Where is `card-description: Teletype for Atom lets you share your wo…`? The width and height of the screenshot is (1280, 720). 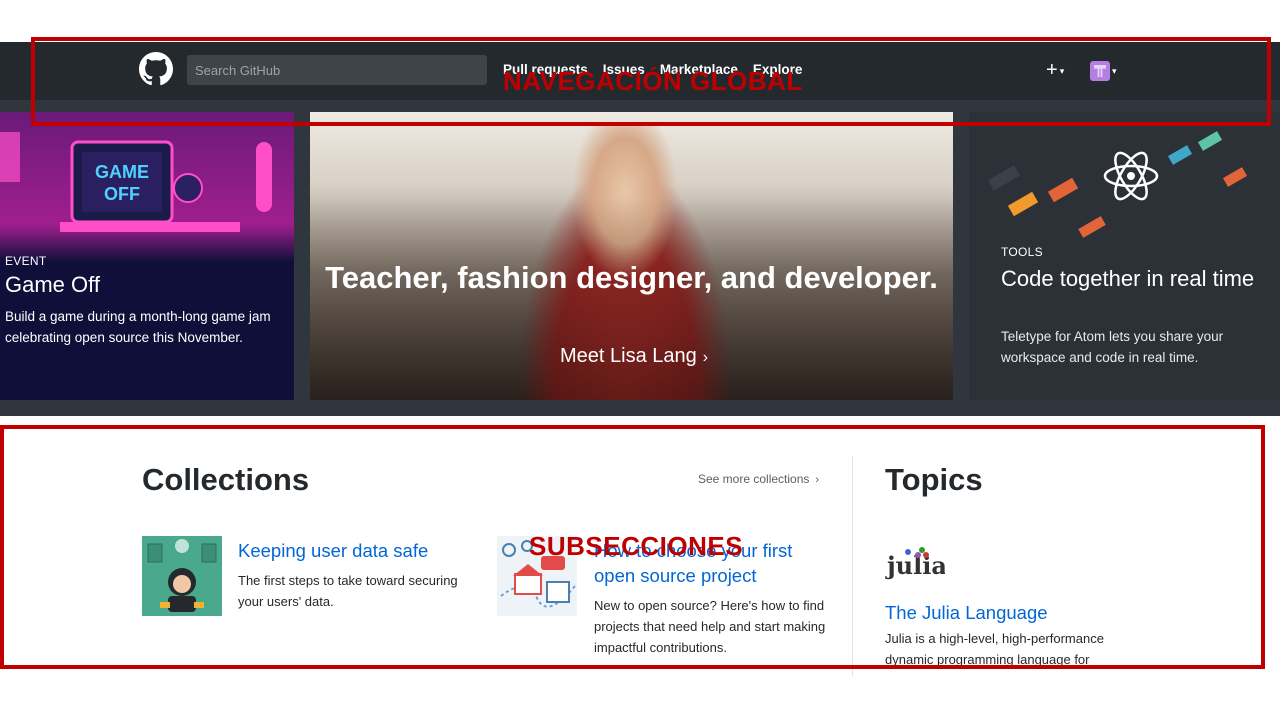 card-description: Teletype for Atom lets you share your wo… is located at coordinates (1112, 347).